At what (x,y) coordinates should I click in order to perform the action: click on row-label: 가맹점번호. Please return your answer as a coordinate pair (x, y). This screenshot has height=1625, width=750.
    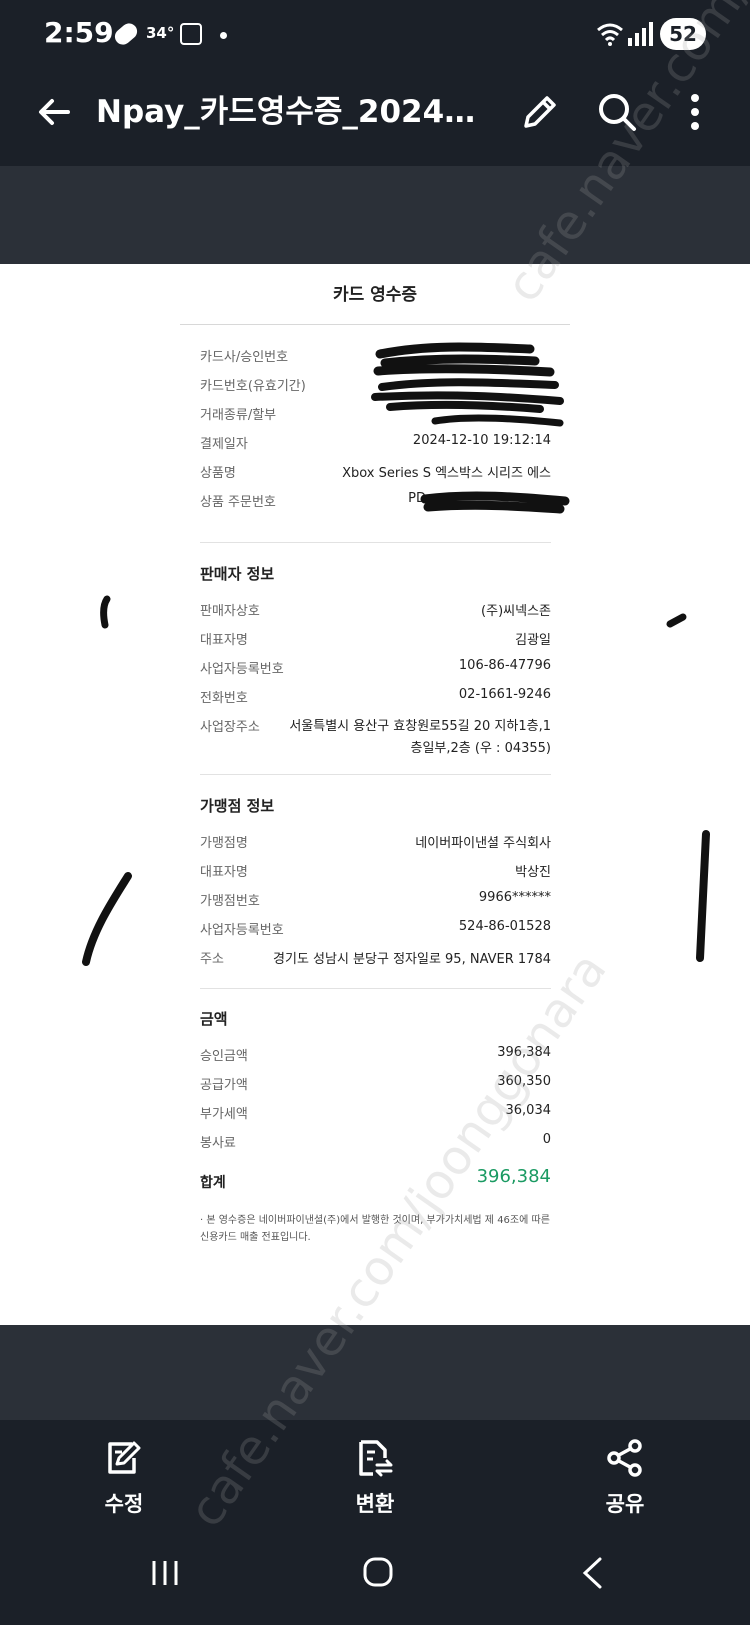
    Looking at the image, I should click on (230, 901).